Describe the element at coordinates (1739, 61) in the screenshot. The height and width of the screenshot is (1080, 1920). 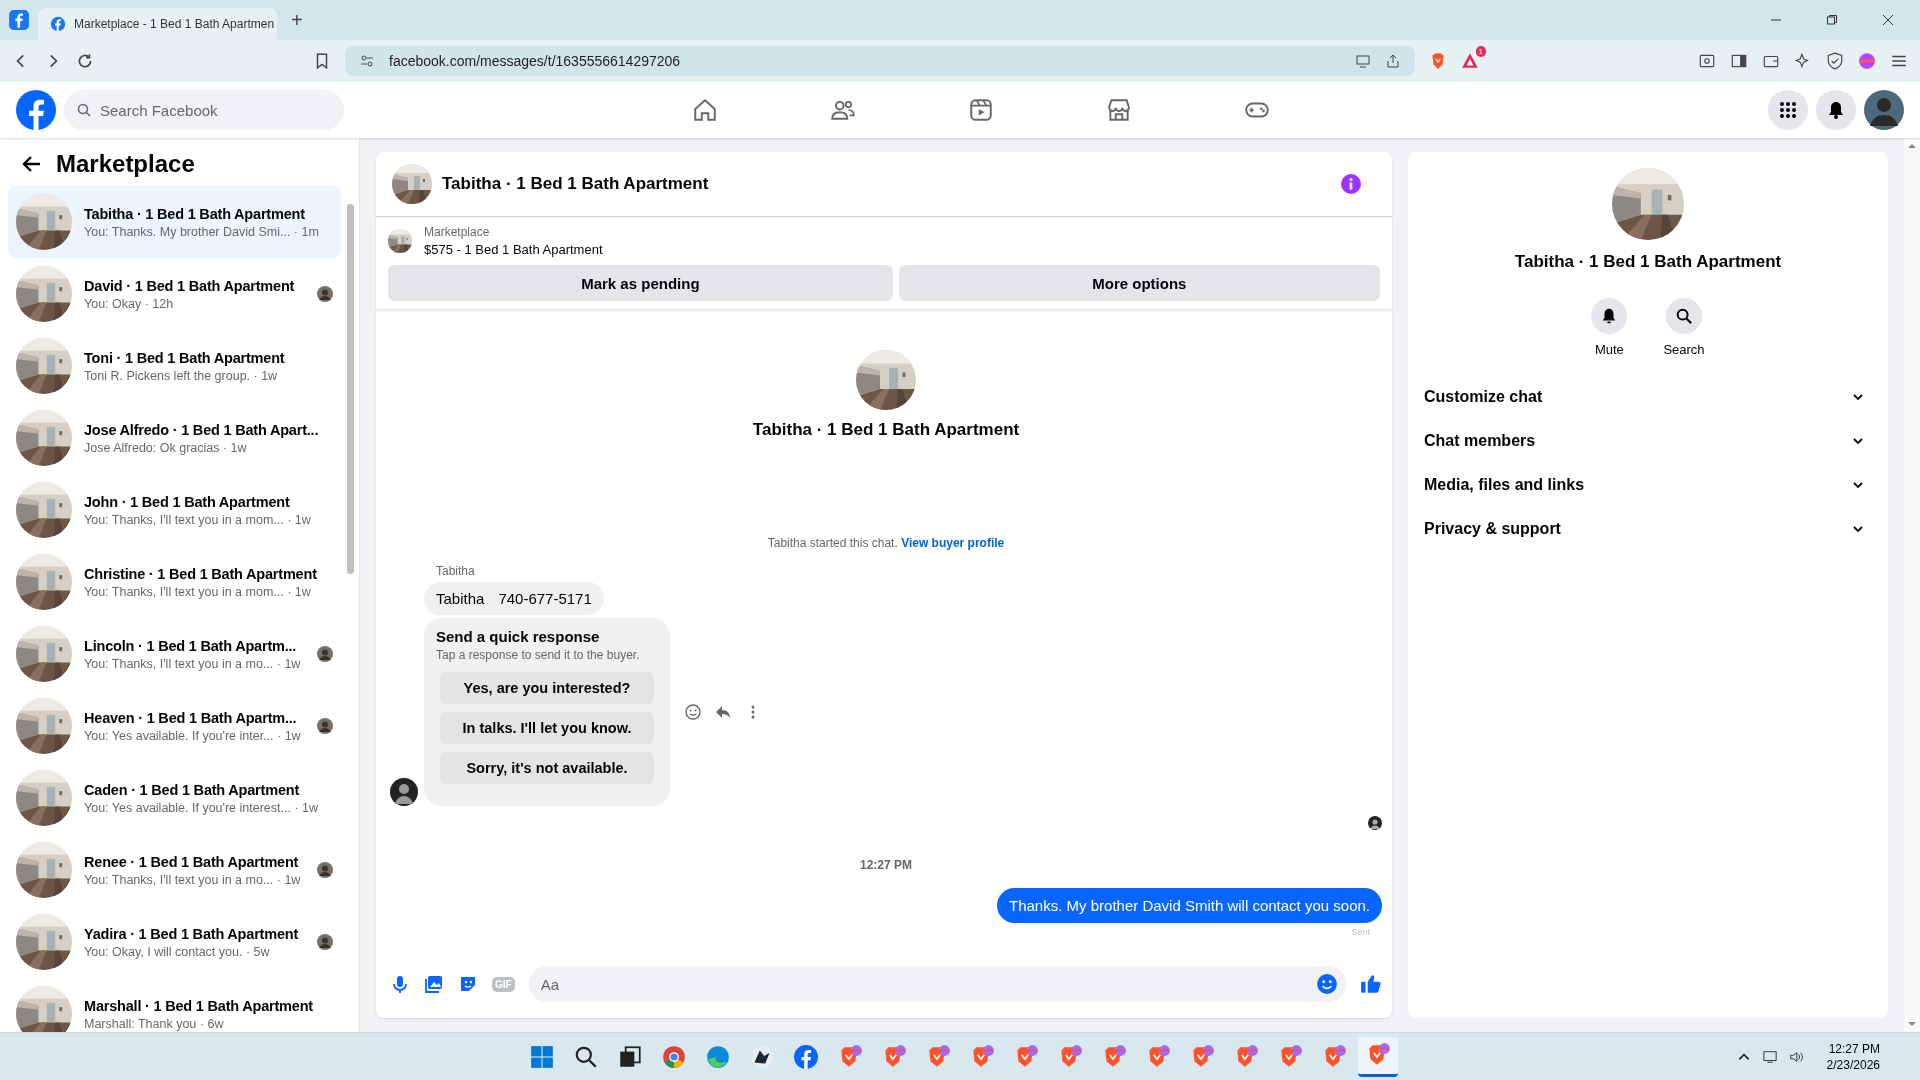
I see `sidebar-icon` at that location.